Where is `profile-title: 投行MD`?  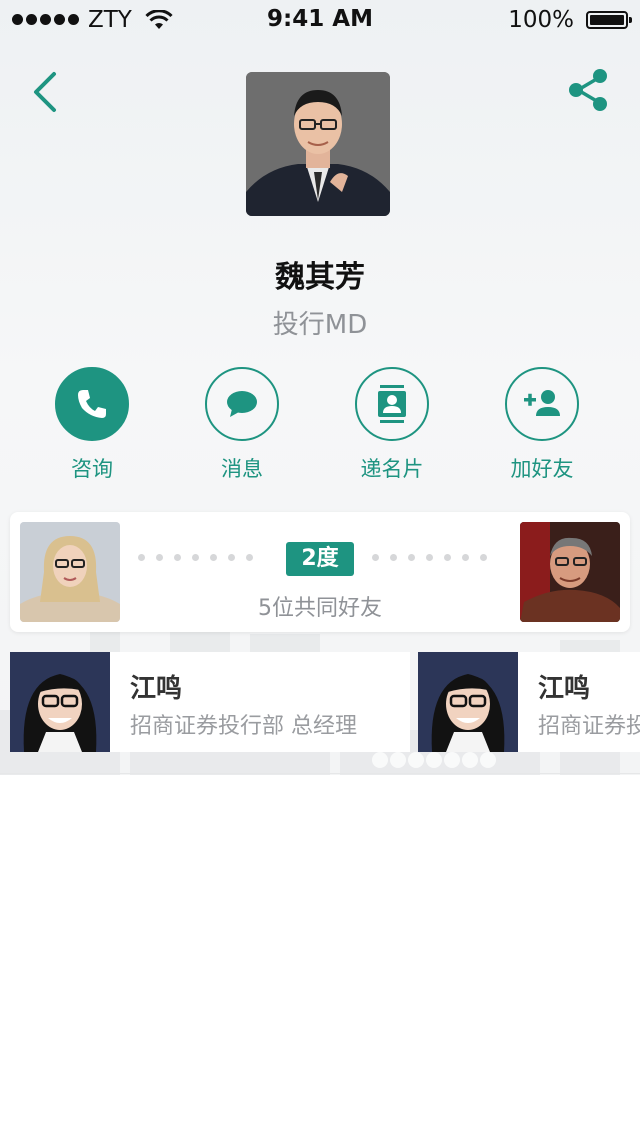
profile-title: 投行MD is located at coordinates (320, 325).